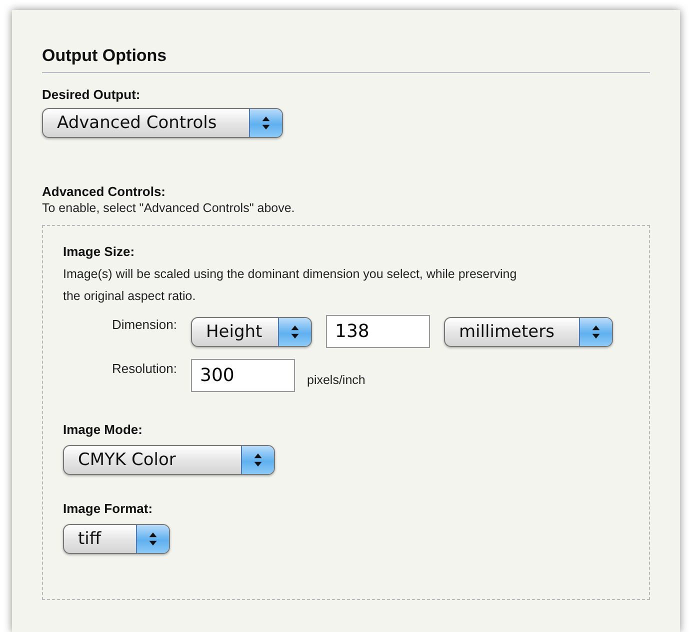 The height and width of the screenshot is (632, 694). I want to click on mode-select: CMYK Color, so click(169, 460).